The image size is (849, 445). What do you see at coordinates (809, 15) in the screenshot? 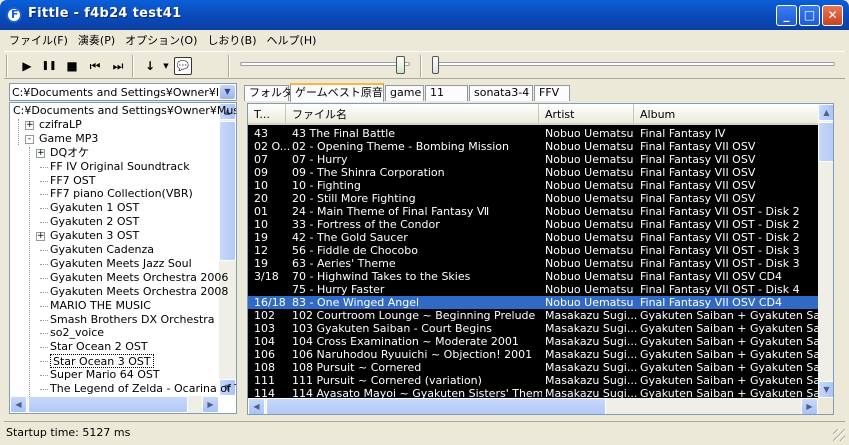
I see `maximize-button: □` at bounding box center [809, 15].